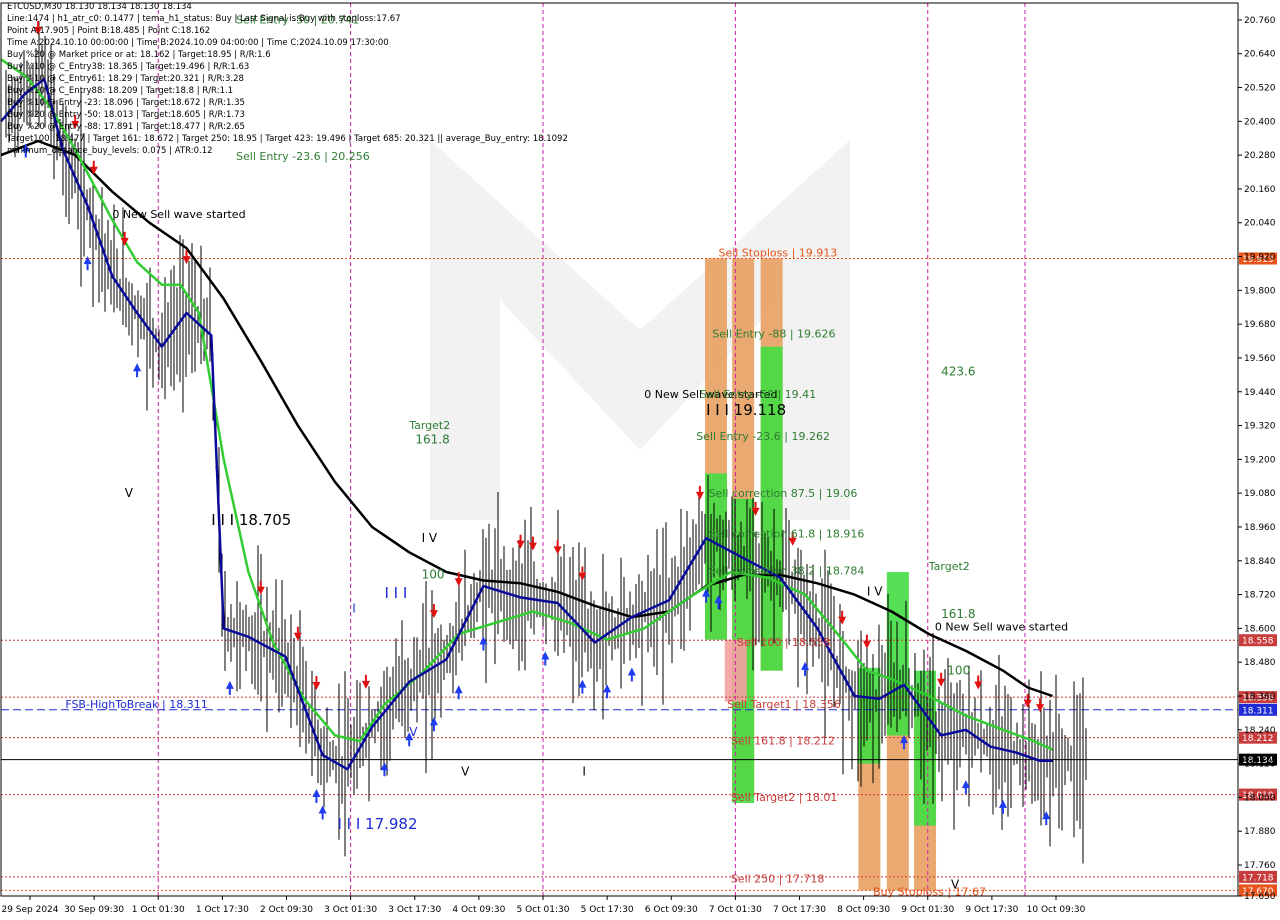 The image size is (1280, 920). What do you see at coordinates (1260, 460) in the screenshot?
I see `y-tick-label: 19.200` at bounding box center [1260, 460].